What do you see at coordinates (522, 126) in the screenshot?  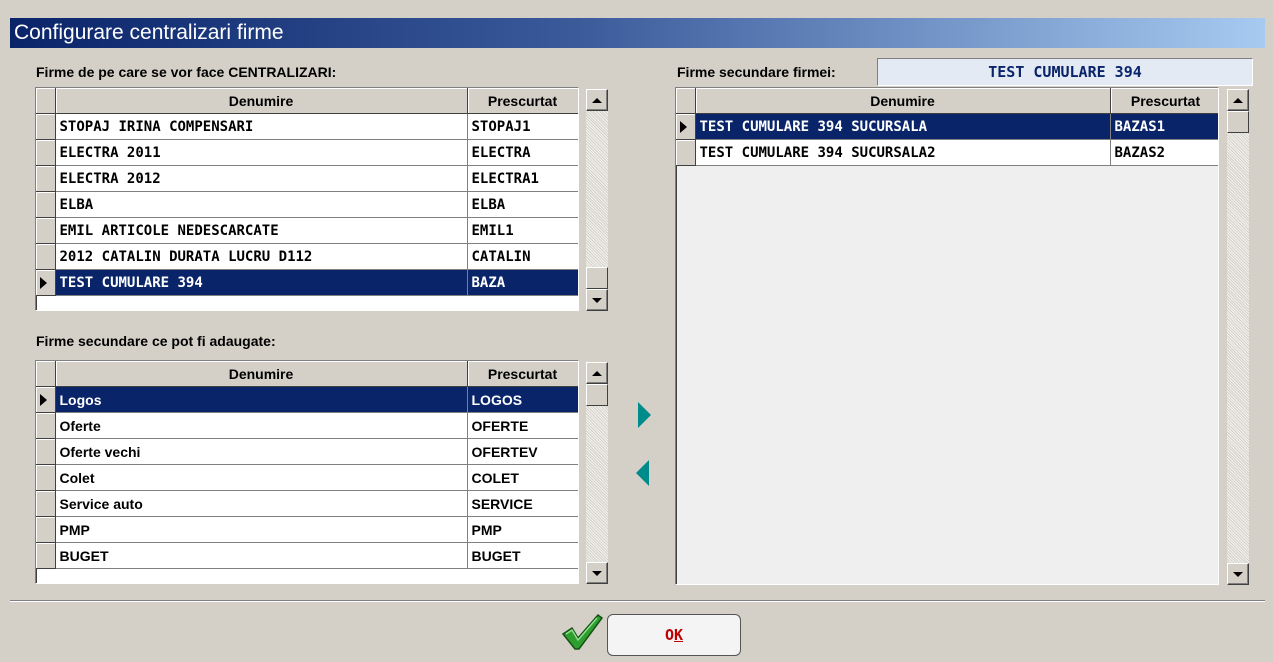 I see `cell-prescurtat: STOPAJ1` at bounding box center [522, 126].